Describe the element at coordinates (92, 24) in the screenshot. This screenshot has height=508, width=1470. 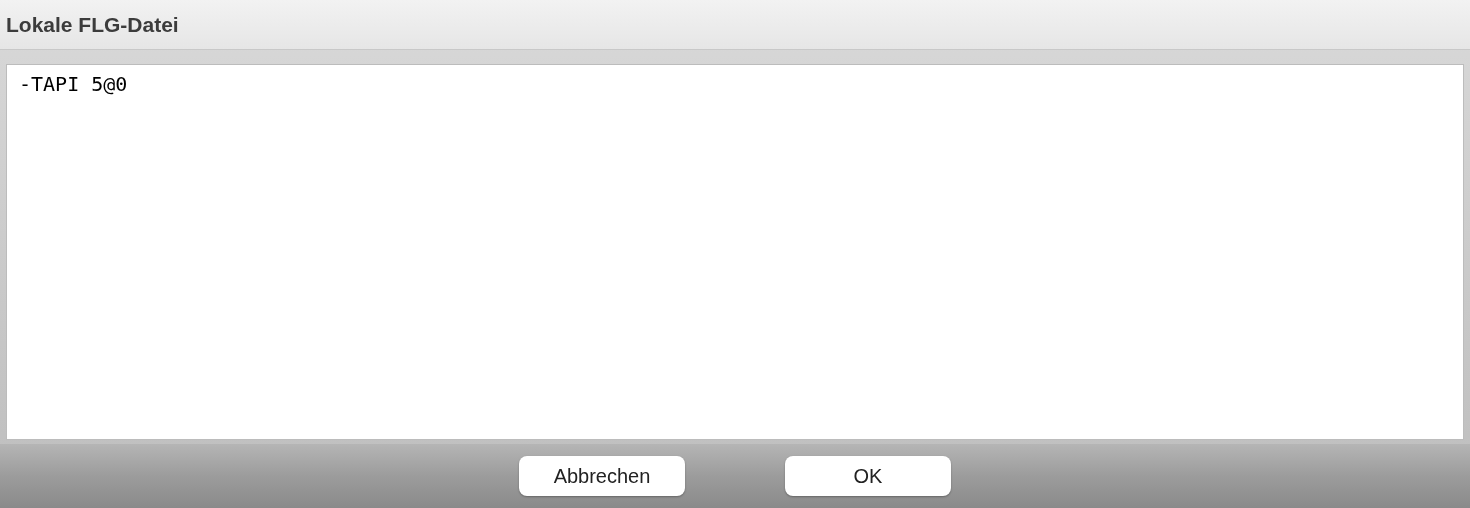
I see `window-title: Lokale FLG-Datei` at that location.